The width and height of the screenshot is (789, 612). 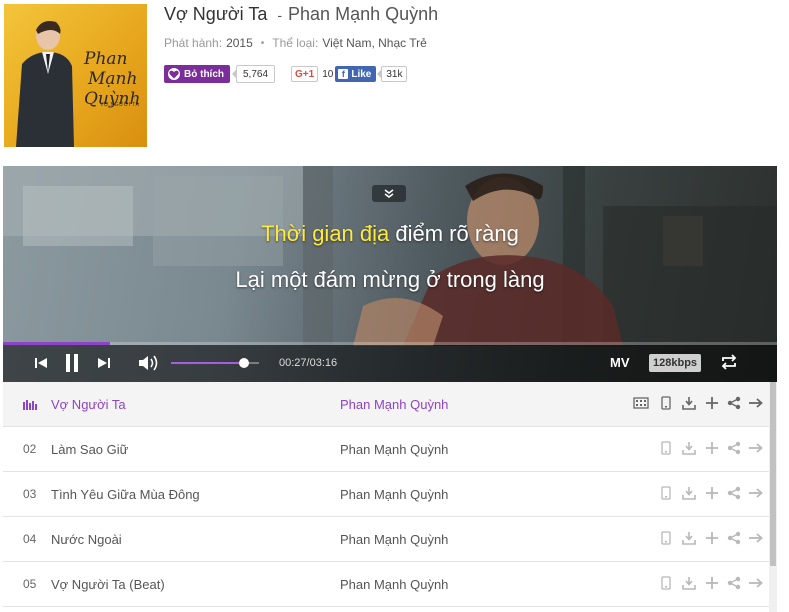 I want to click on facebook-like-button: f Like, so click(x=356, y=74).